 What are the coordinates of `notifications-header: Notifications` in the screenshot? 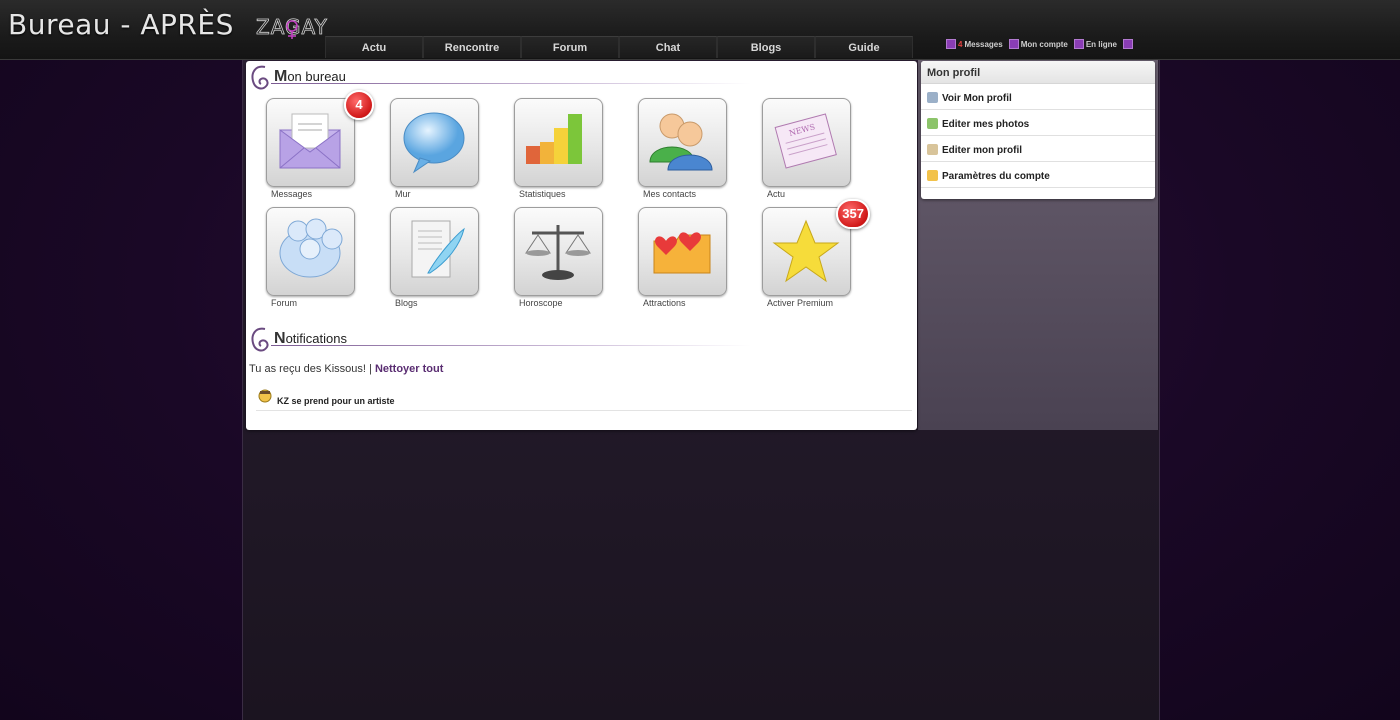 It's located at (500, 340).